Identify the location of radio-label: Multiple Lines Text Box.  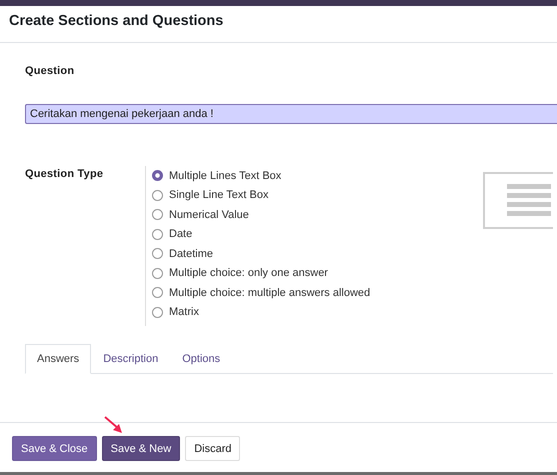
(225, 176).